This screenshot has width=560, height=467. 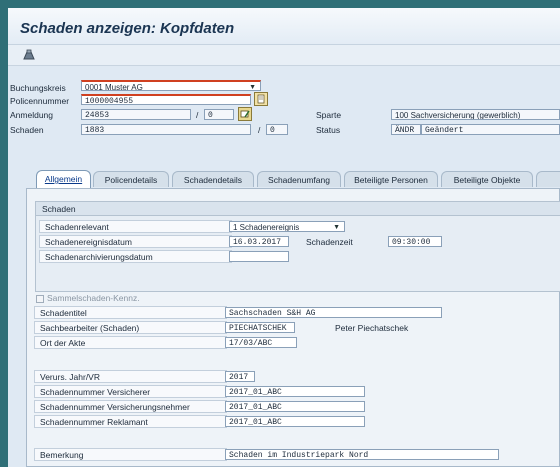 What do you see at coordinates (114, 87) in the screenshot?
I see `buchungskreis-value: 0001 Muster AG` at bounding box center [114, 87].